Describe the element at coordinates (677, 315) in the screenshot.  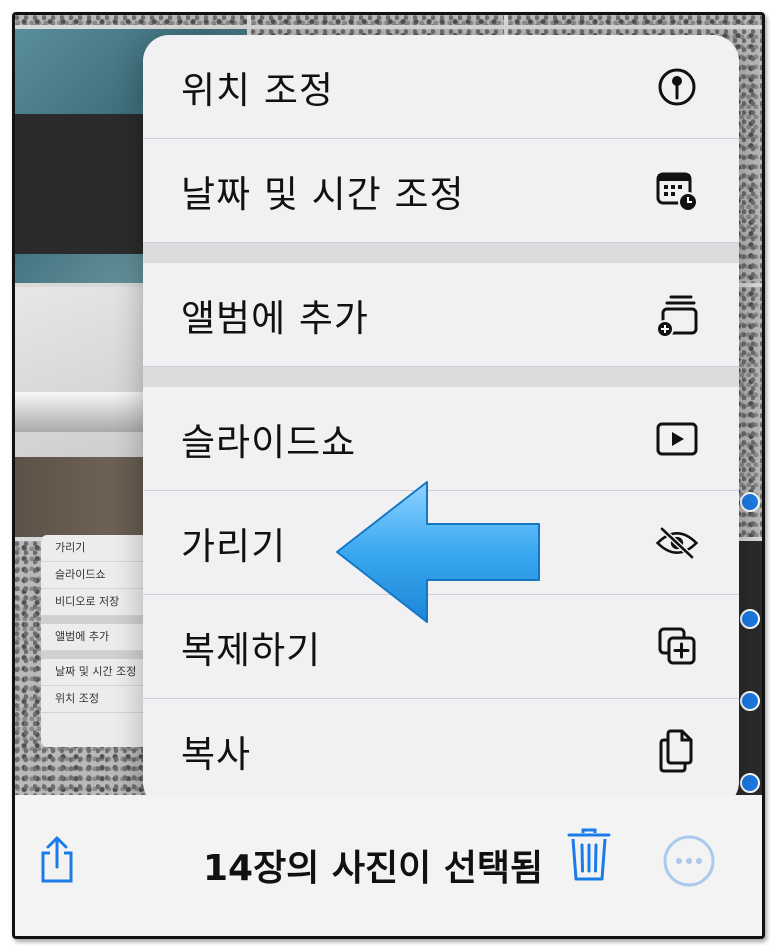
I see `add-to-album-icon` at that location.